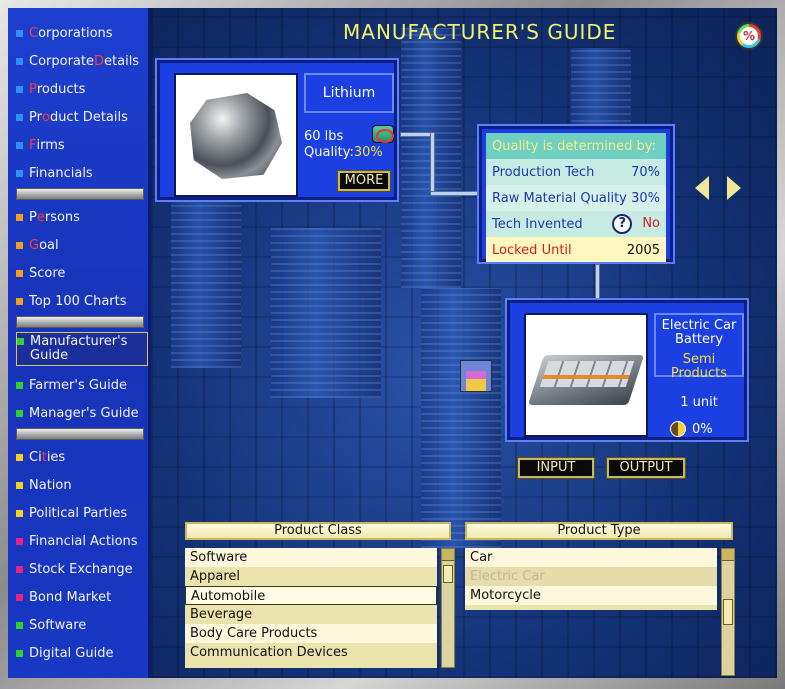 This screenshot has height=689, width=785. I want to click on list-item: Communication Devices, so click(311, 652).